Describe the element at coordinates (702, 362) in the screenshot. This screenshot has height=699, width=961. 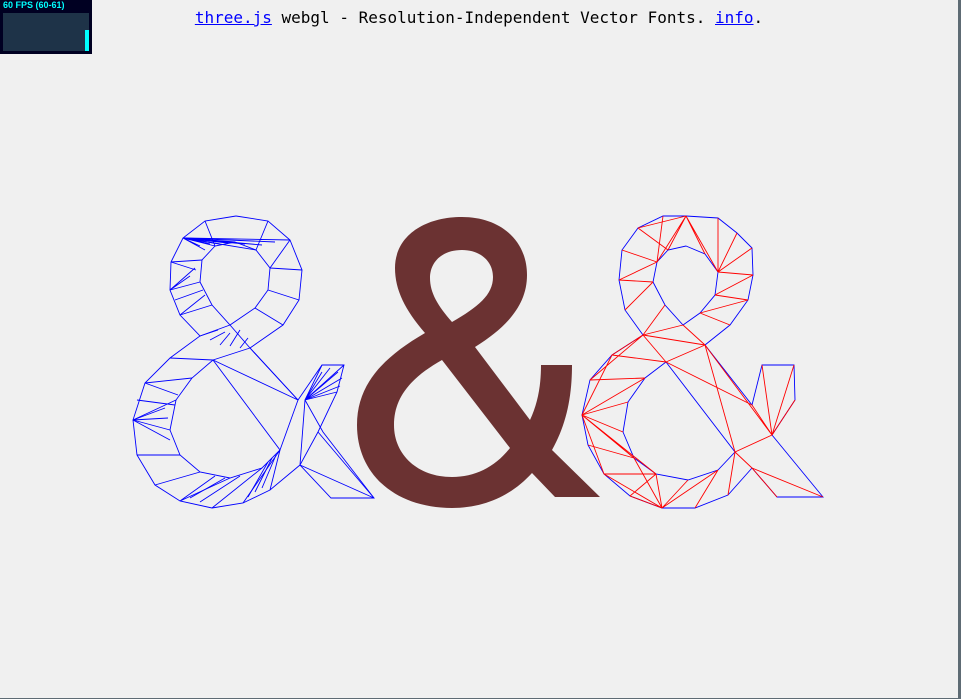
I see `wireframe-ampersand-red` at that location.